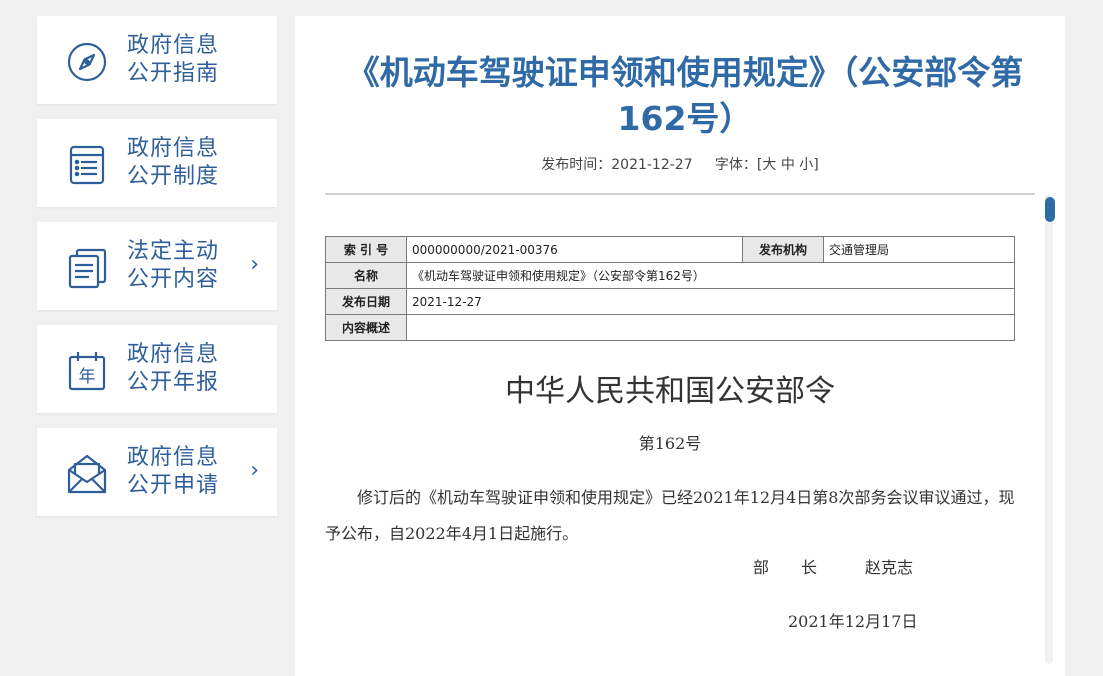 The height and width of the screenshot is (676, 1103). I want to click on table-row: 名称 《机动车驾驶证申领和使用规定》（公安部令第162号）, so click(670, 275).